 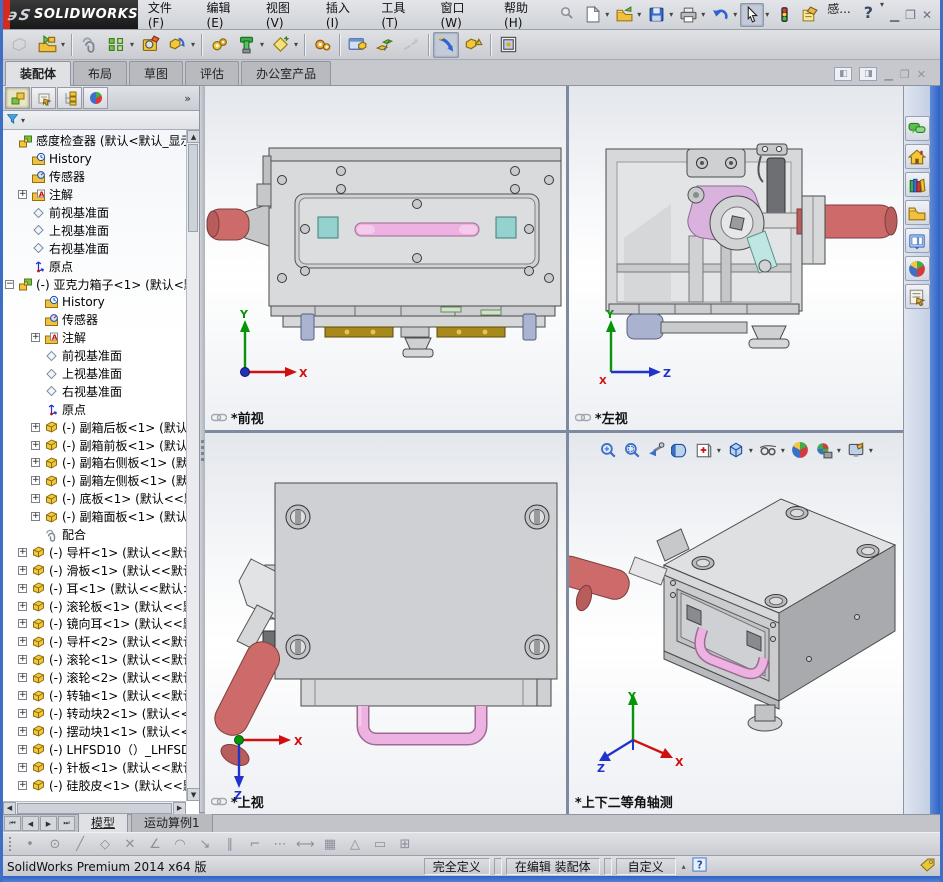 I want to click on tree-row: + (-) 耳<1> (默认<<默认>_显, so click(x=94, y=588).